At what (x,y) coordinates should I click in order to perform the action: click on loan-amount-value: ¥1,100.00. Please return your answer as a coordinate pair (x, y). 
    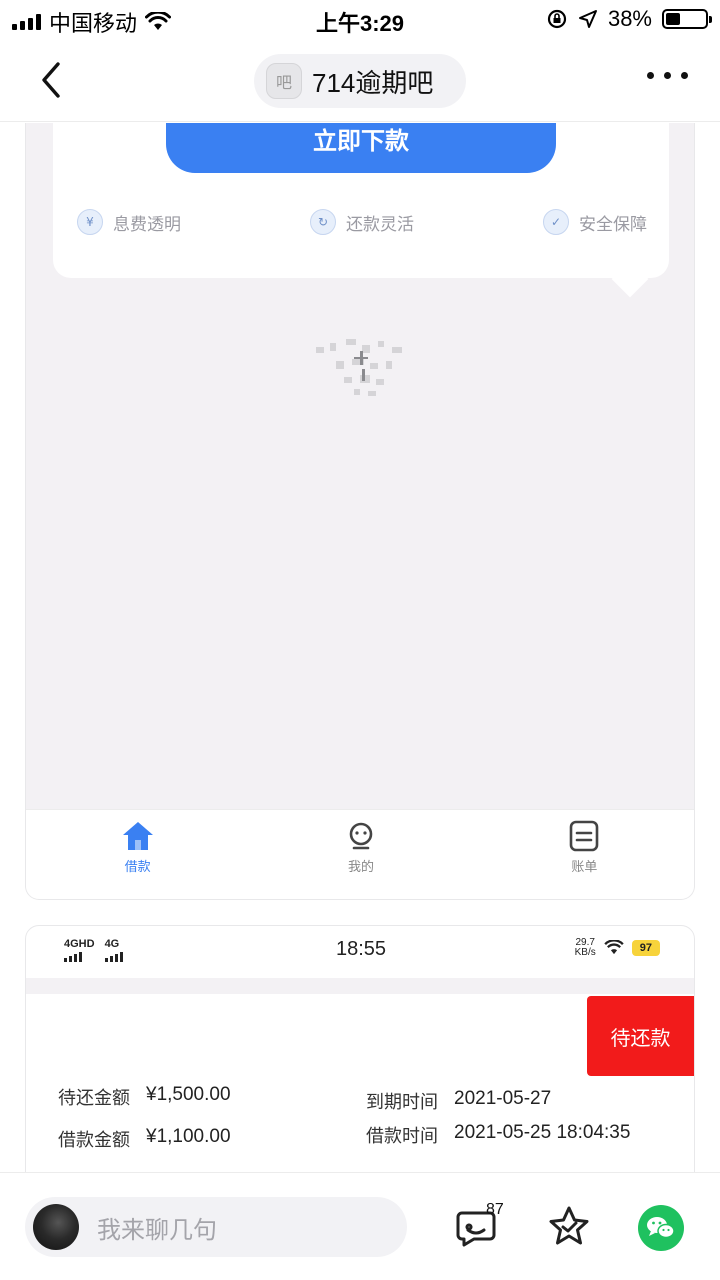
    Looking at the image, I should click on (188, 1136).